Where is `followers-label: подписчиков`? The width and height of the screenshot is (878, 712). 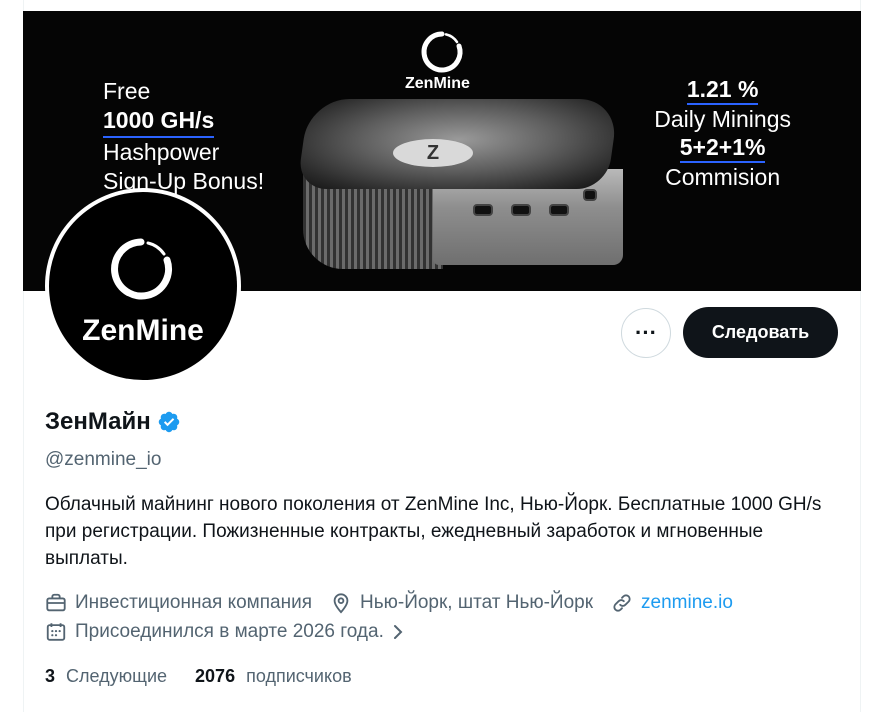 followers-label: подписчиков is located at coordinates (299, 676).